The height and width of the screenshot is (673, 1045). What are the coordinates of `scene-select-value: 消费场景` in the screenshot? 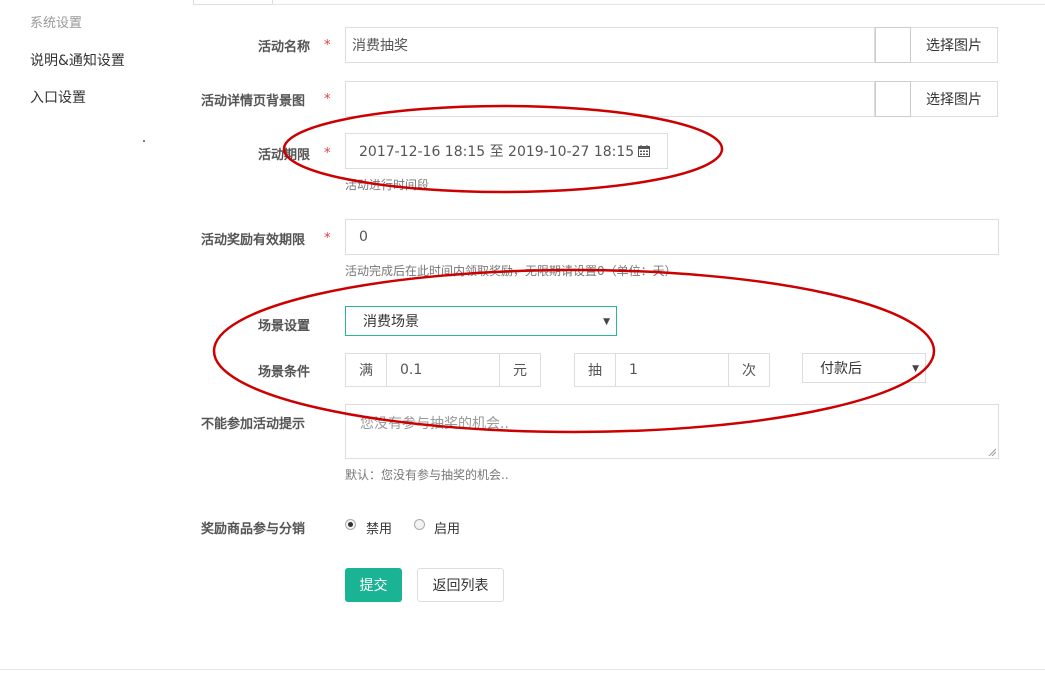 It's located at (391, 322).